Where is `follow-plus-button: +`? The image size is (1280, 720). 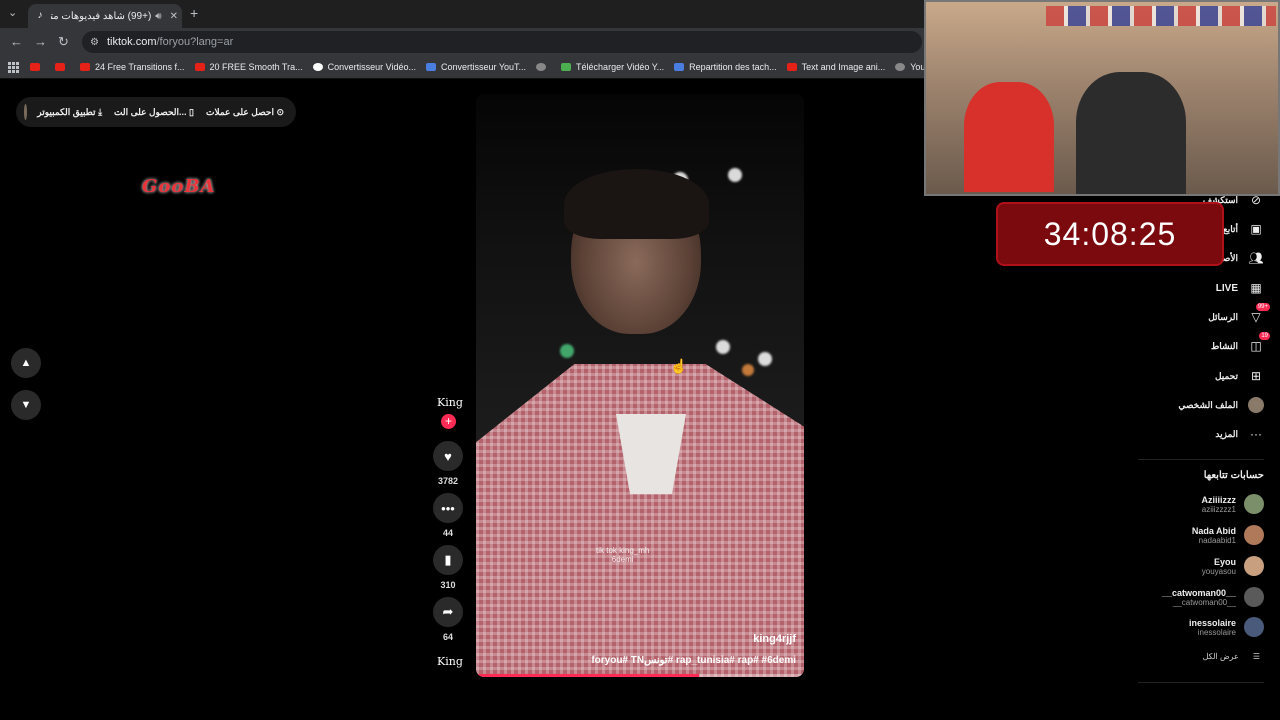 follow-plus-button: + is located at coordinates (448, 421).